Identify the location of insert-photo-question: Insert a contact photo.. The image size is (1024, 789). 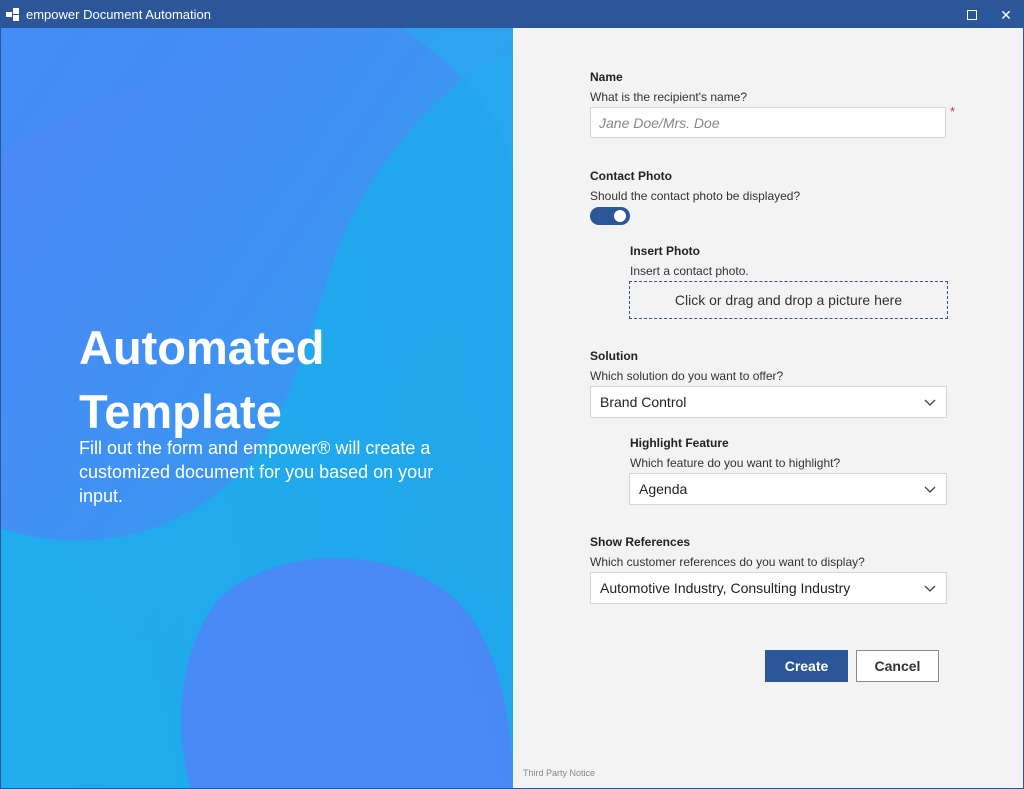
(689, 271).